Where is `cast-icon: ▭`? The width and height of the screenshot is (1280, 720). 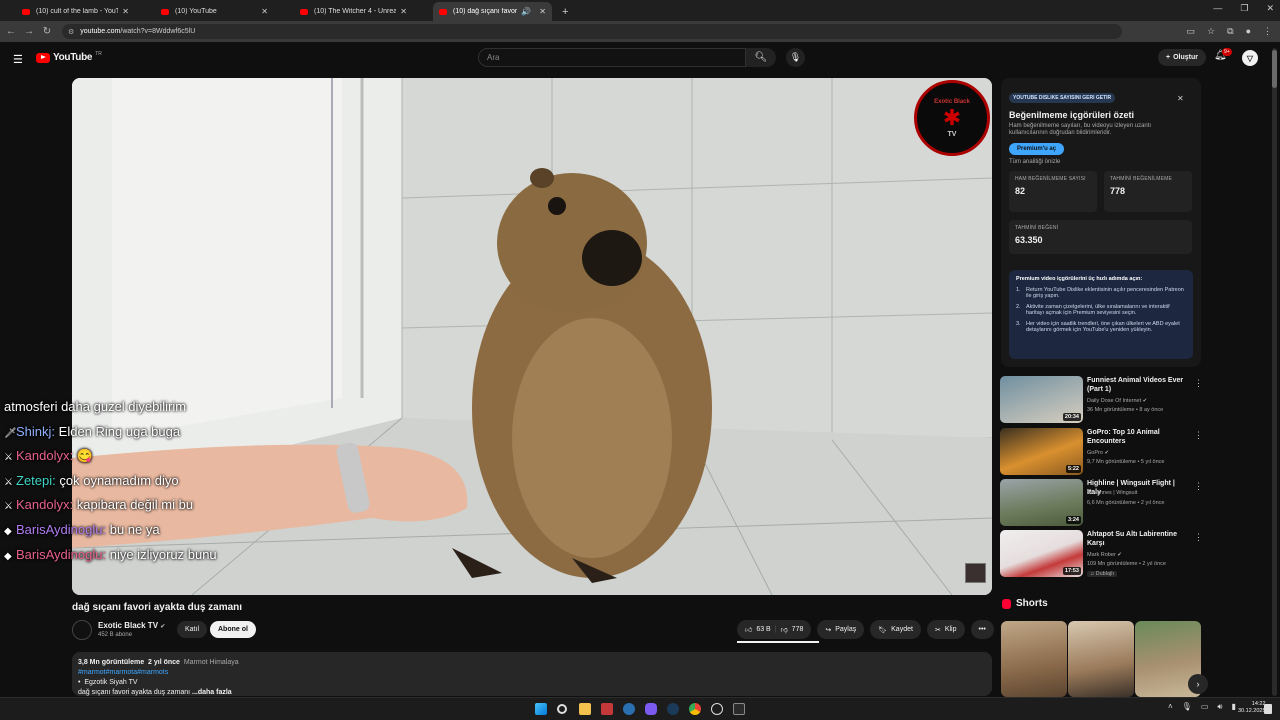
cast-icon: ▭ is located at coordinates (1191, 31).